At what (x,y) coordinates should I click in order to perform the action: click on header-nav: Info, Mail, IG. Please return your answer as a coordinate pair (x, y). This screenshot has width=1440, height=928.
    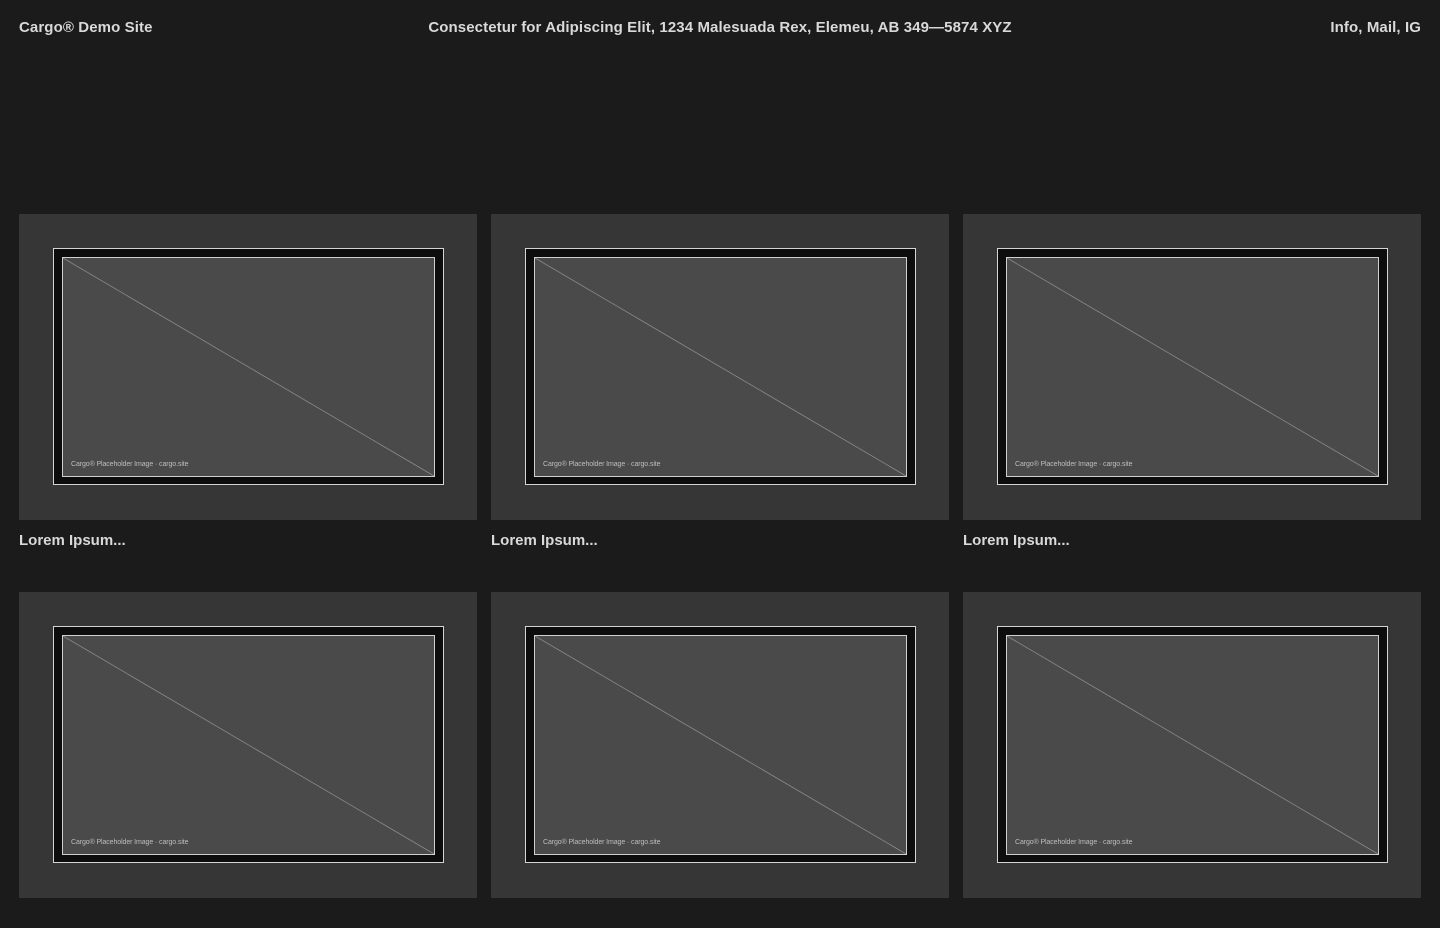
    Looking at the image, I should click on (1375, 27).